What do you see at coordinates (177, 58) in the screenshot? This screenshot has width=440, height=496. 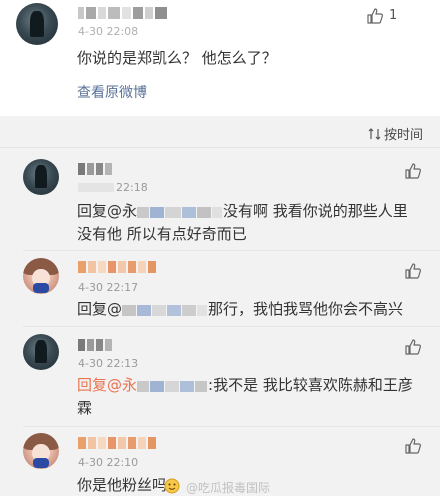 I see `post-text: 你说的是郑凯么？ 他怎么了？` at bounding box center [177, 58].